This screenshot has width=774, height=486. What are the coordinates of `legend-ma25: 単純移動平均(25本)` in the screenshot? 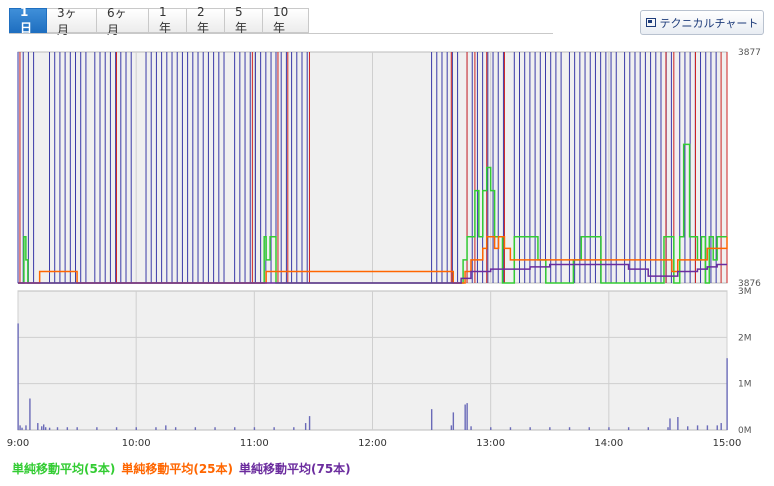 It's located at (177, 469).